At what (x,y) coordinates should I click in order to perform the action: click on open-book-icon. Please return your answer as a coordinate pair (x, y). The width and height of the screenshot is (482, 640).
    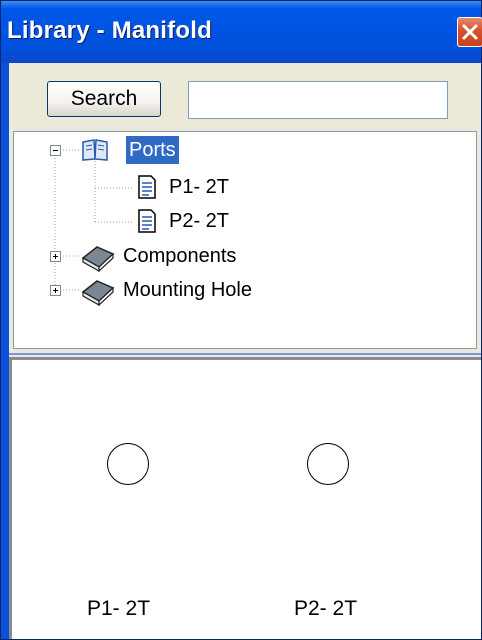
    Looking at the image, I should click on (95, 150).